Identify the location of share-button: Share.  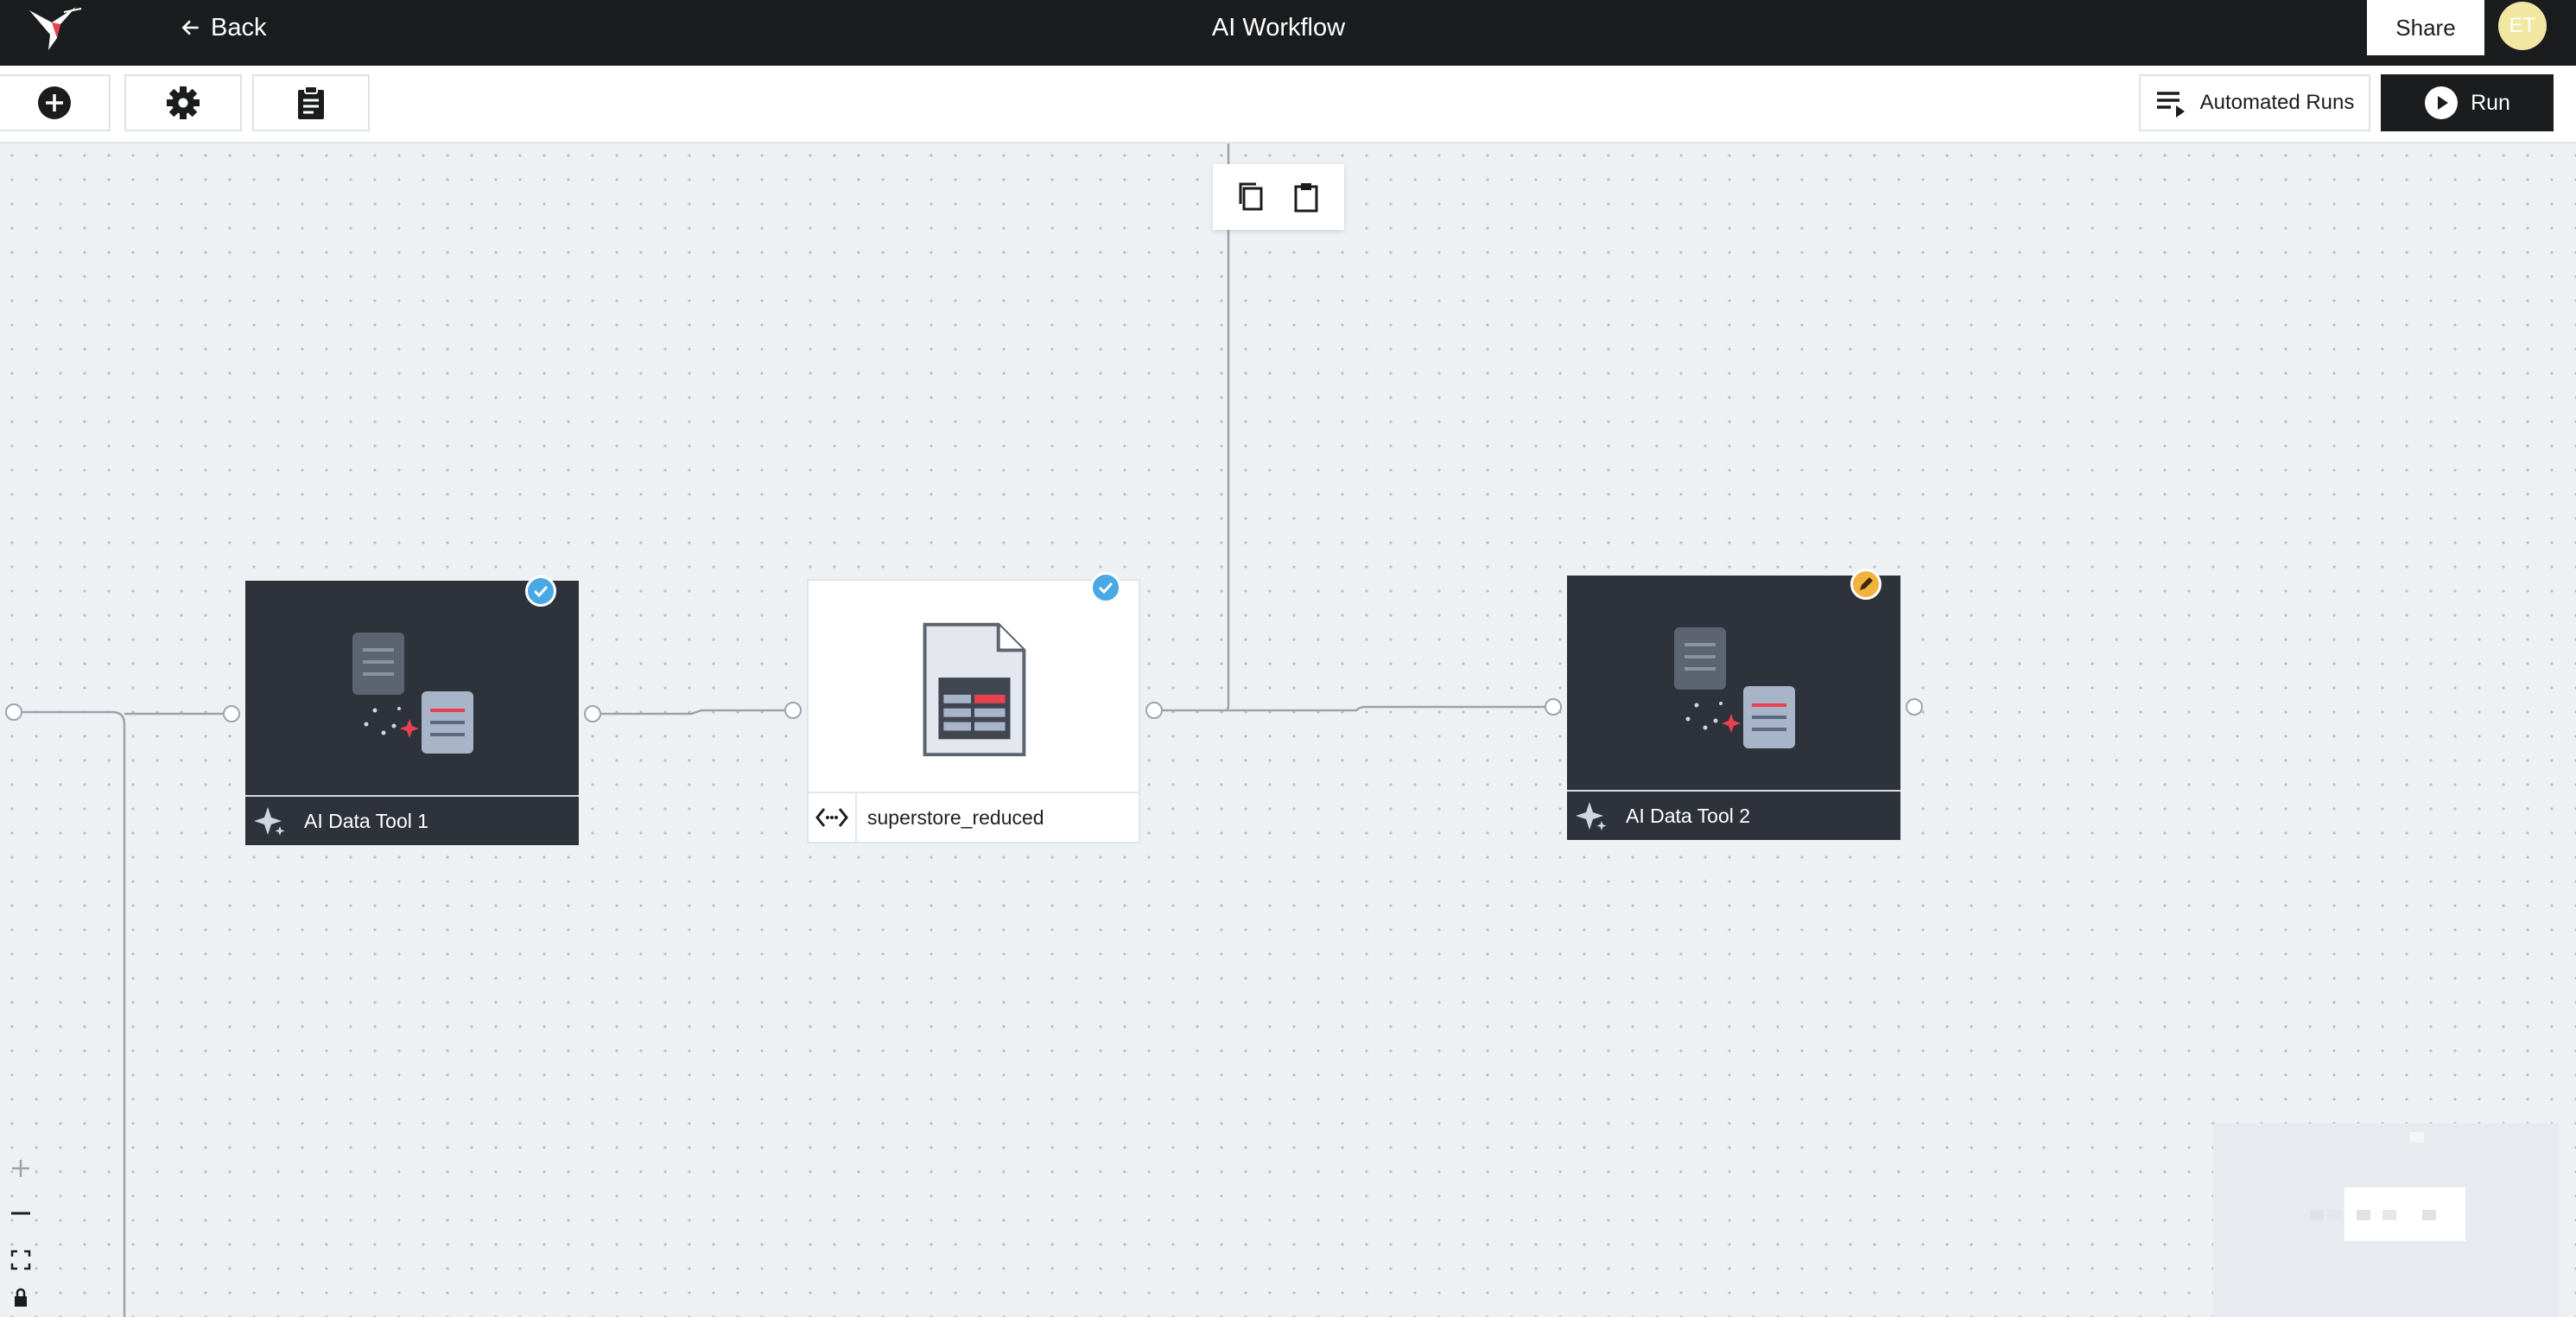
(2425, 27).